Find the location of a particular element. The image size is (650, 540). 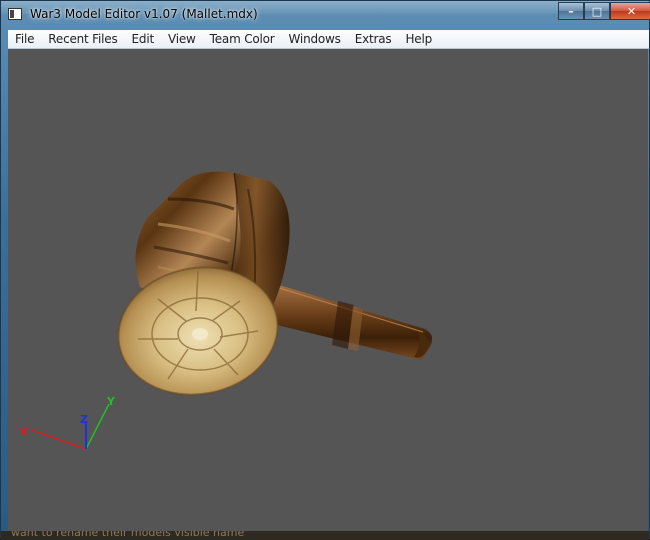

minimize-icon: – is located at coordinates (571, 11).